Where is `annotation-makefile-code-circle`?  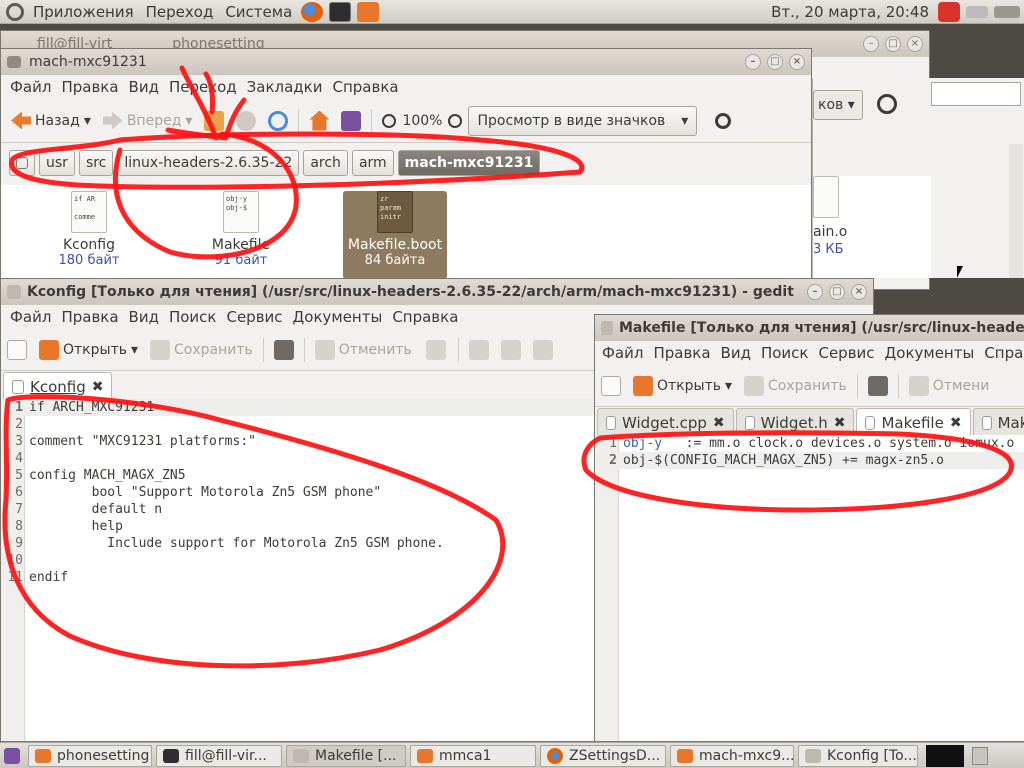
annotation-makefile-code-circle is located at coordinates (797, 471).